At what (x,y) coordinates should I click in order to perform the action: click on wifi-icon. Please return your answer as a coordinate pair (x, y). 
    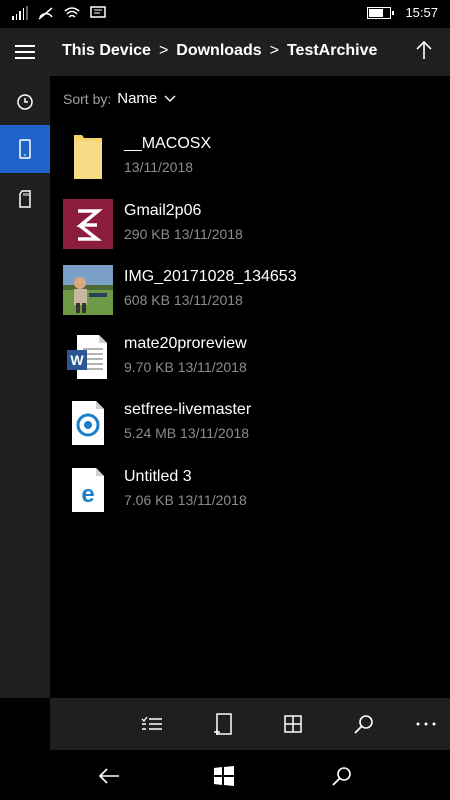
    Looking at the image, I should click on (72, 12).